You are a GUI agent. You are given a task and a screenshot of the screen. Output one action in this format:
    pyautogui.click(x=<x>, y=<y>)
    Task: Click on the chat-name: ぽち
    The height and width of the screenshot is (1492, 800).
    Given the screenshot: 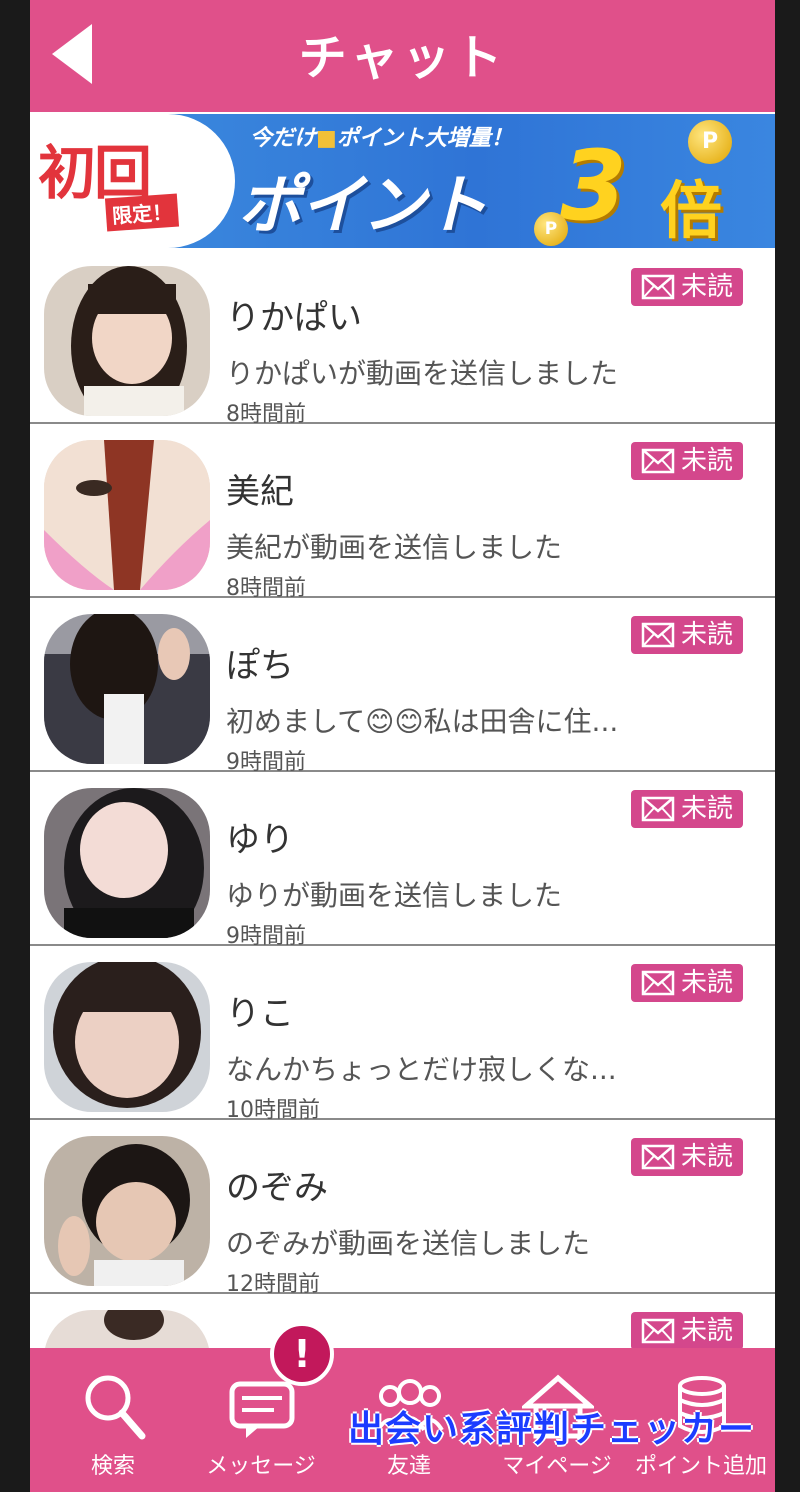 What is the action you would take?
    pyautogui.click(x=260, y=666)
    